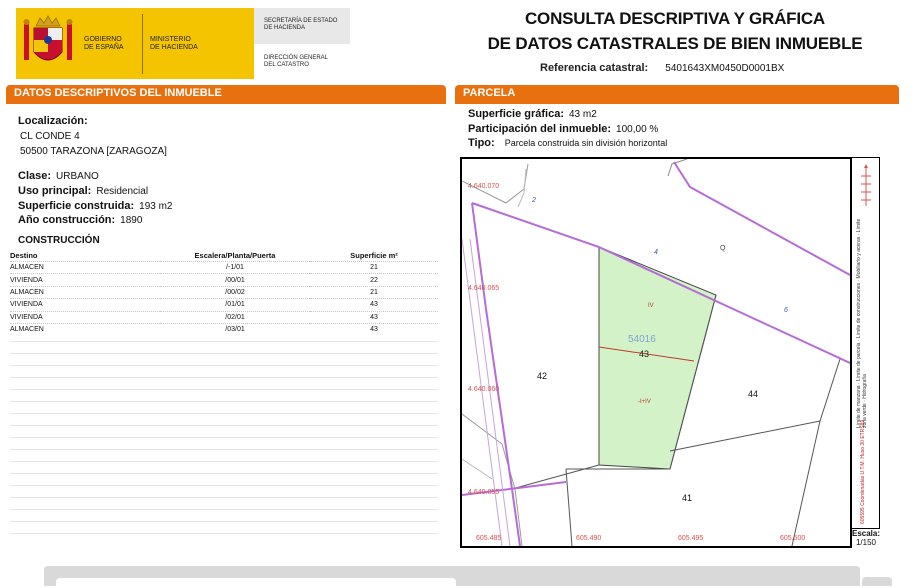 This screenshot has width=918, height=588. Describe the element at coordinates (226, 103) in the screenshot. I see `datos-section-rule` at that location.